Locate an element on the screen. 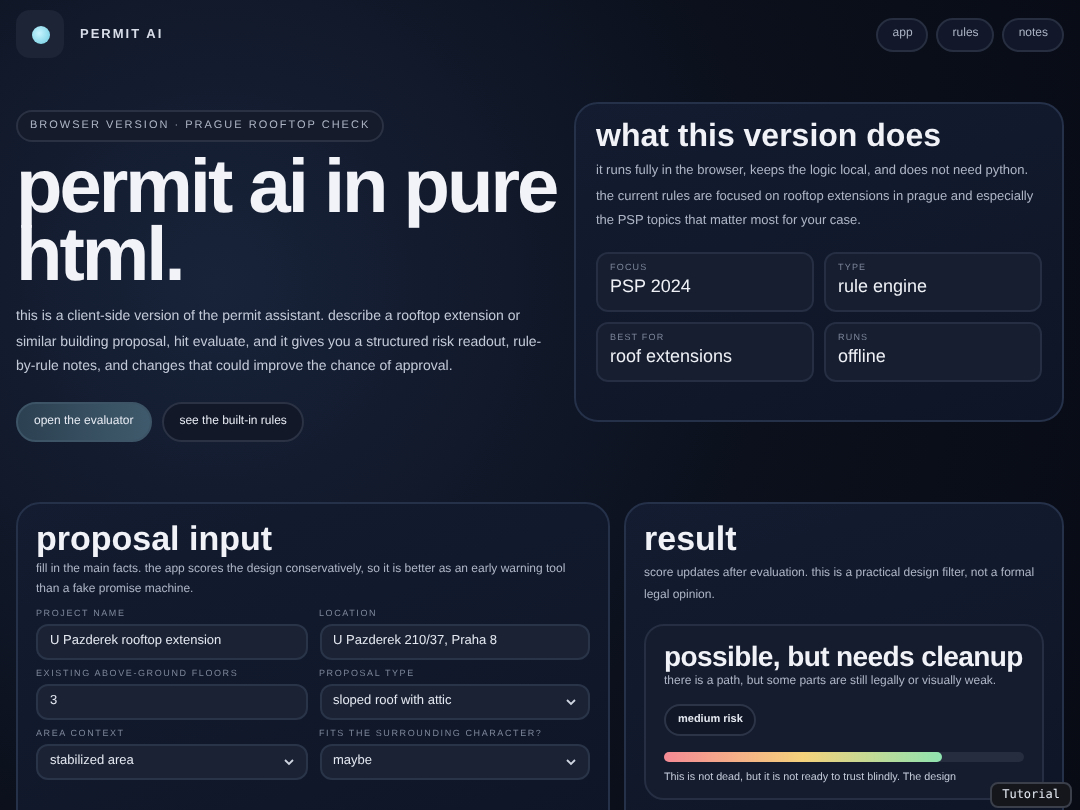 This screenshot has height=810, width=1080. card-title: proposal input is located at coordinates (155, 538).